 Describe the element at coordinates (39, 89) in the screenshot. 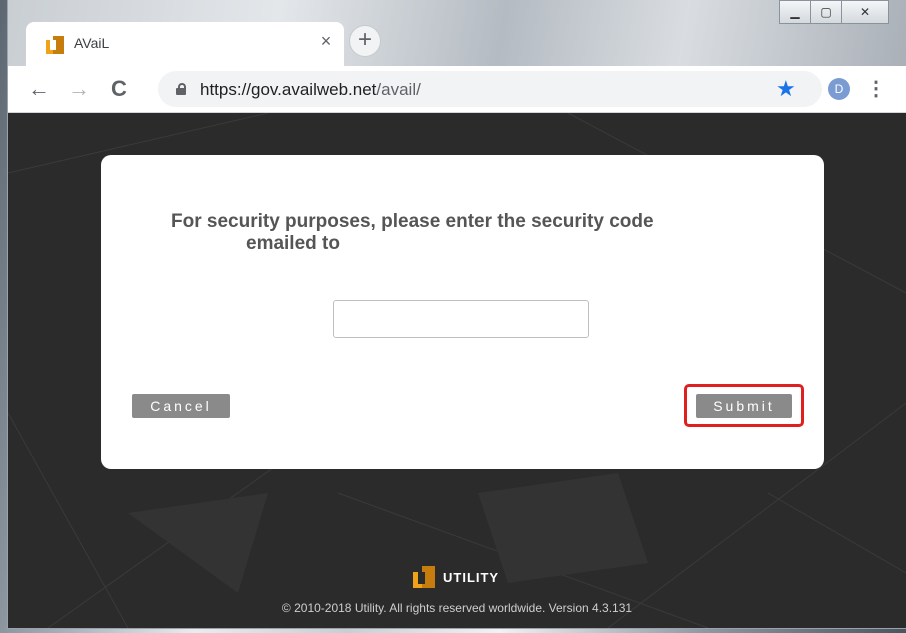

I see `back-arrow-icon: ←` at that location.